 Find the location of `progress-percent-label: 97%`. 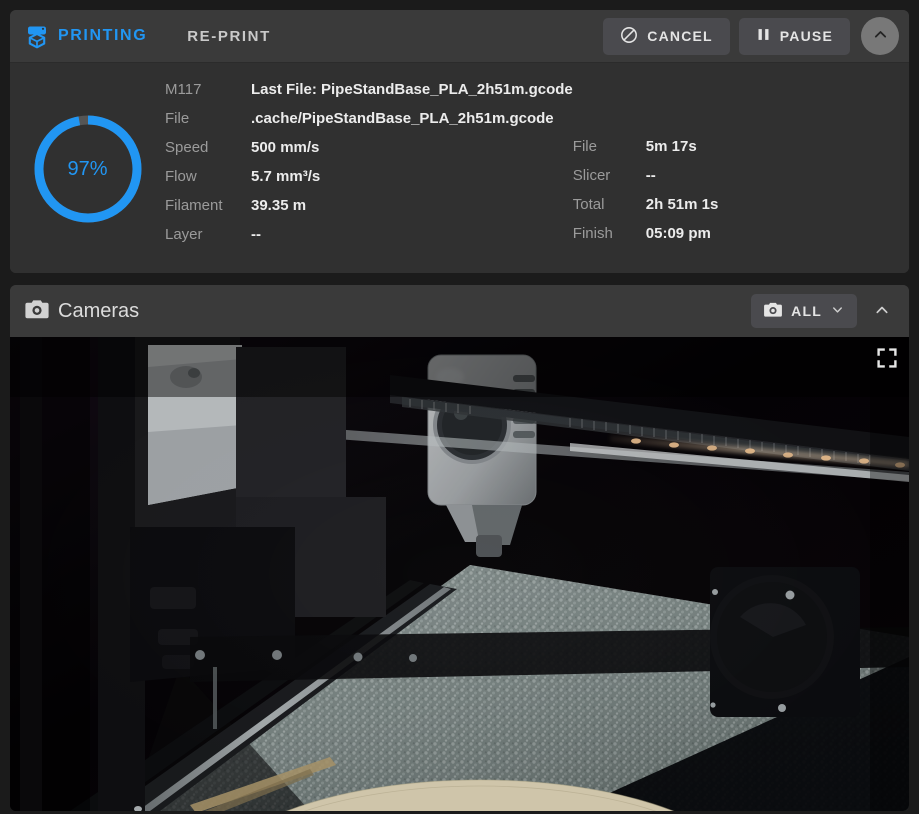

progress-percent-label: 97% is located at coordinates (87, 168).